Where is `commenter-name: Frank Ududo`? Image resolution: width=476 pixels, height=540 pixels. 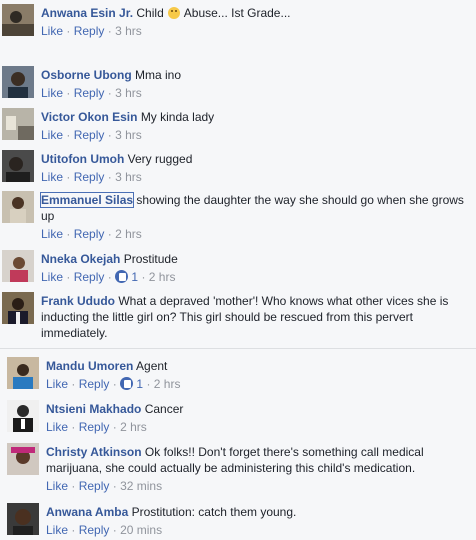
commenter-name: Frank Ududo is located at coordinates (78, 301).